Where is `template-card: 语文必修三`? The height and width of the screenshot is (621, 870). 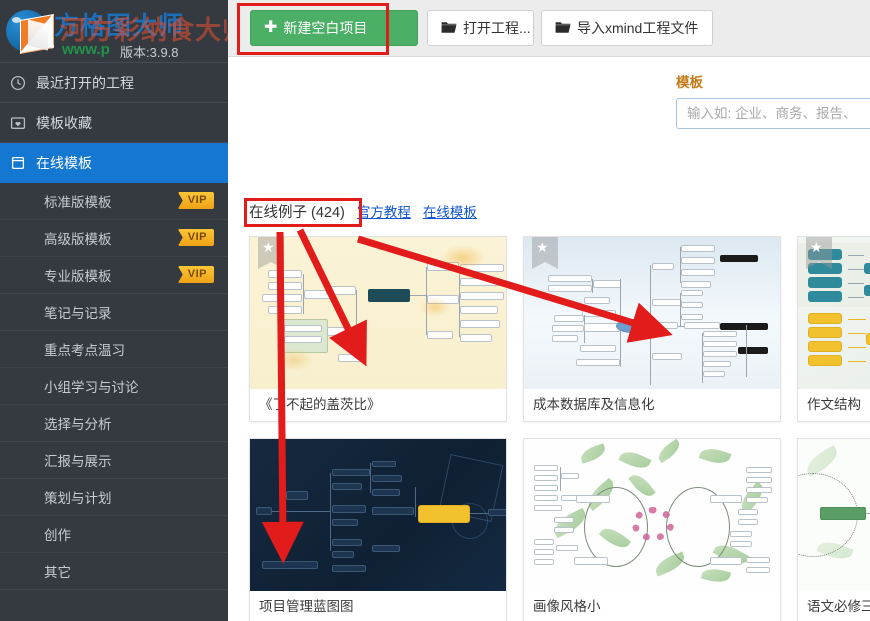 template-card: 语文必修三 is located at coordinates (833, 529).